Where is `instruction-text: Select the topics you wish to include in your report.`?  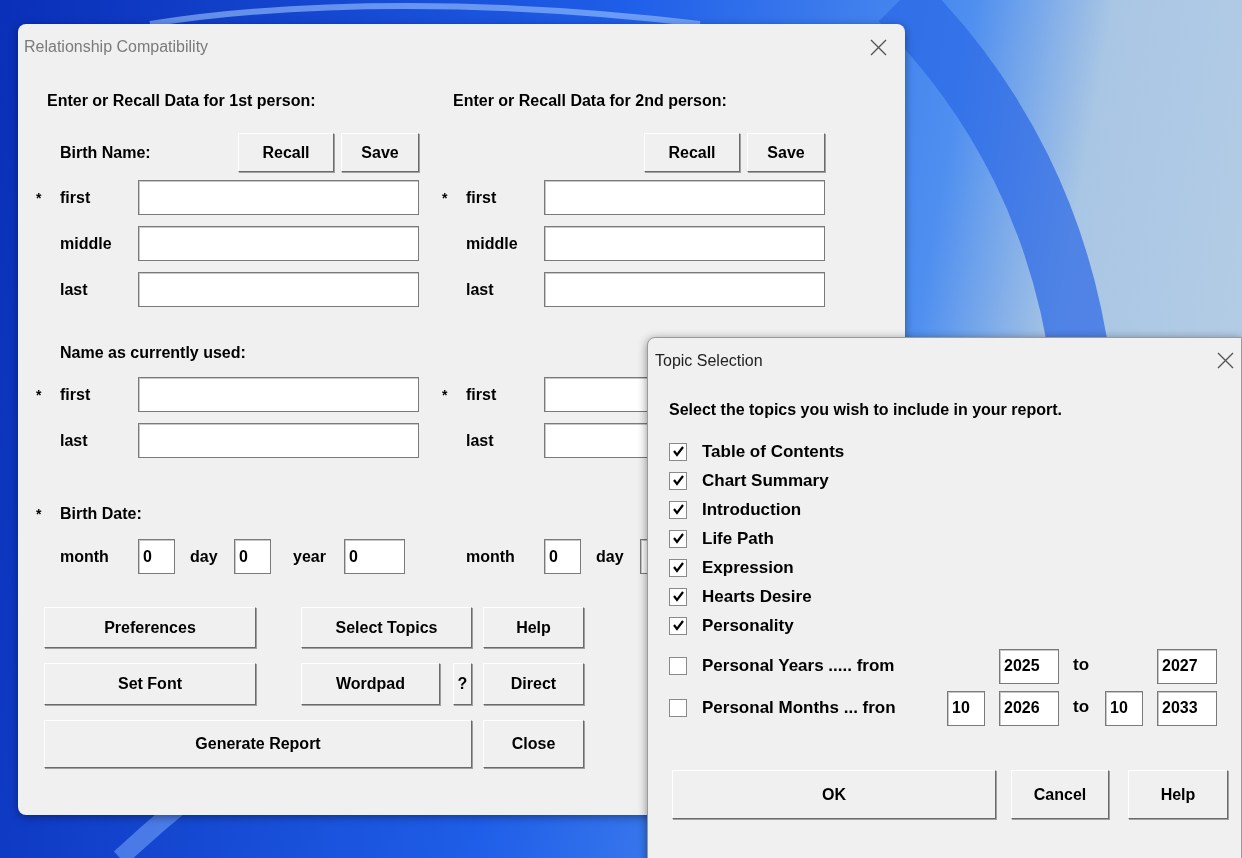 instruction-text: Select the topics you wish to include in your report. is located at coordinates (865, 410).